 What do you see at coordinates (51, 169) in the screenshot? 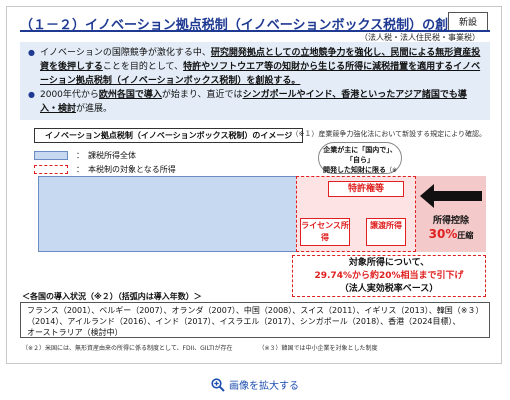
I see `legend-swatch-red-dashed` at bounding box center [51, 169].